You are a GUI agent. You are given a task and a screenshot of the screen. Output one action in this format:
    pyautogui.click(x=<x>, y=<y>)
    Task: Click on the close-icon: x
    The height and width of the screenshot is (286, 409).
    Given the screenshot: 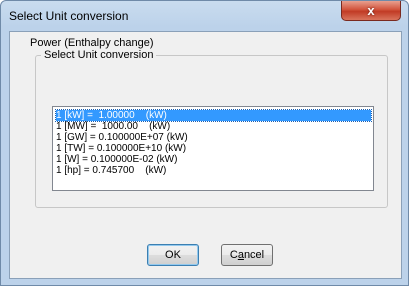 What is the action you would take?
    pyautogui.click(x=371, y=10)
    